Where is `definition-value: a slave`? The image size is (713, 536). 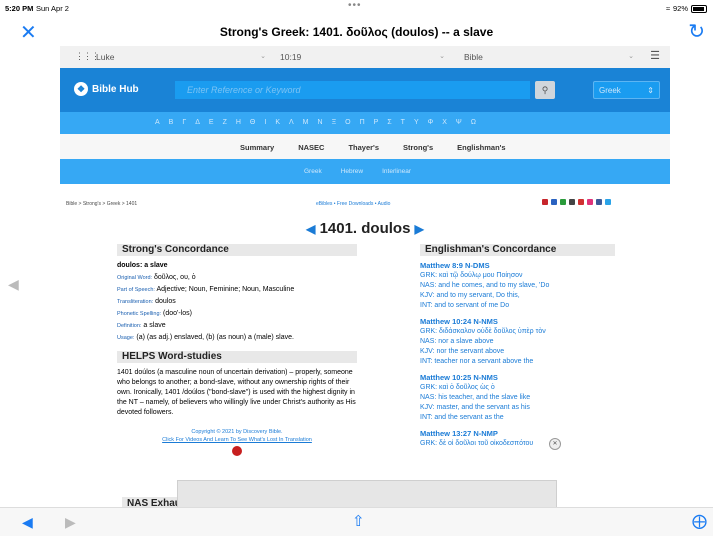
definition-value: a slave is located at coordinates (154, 325).